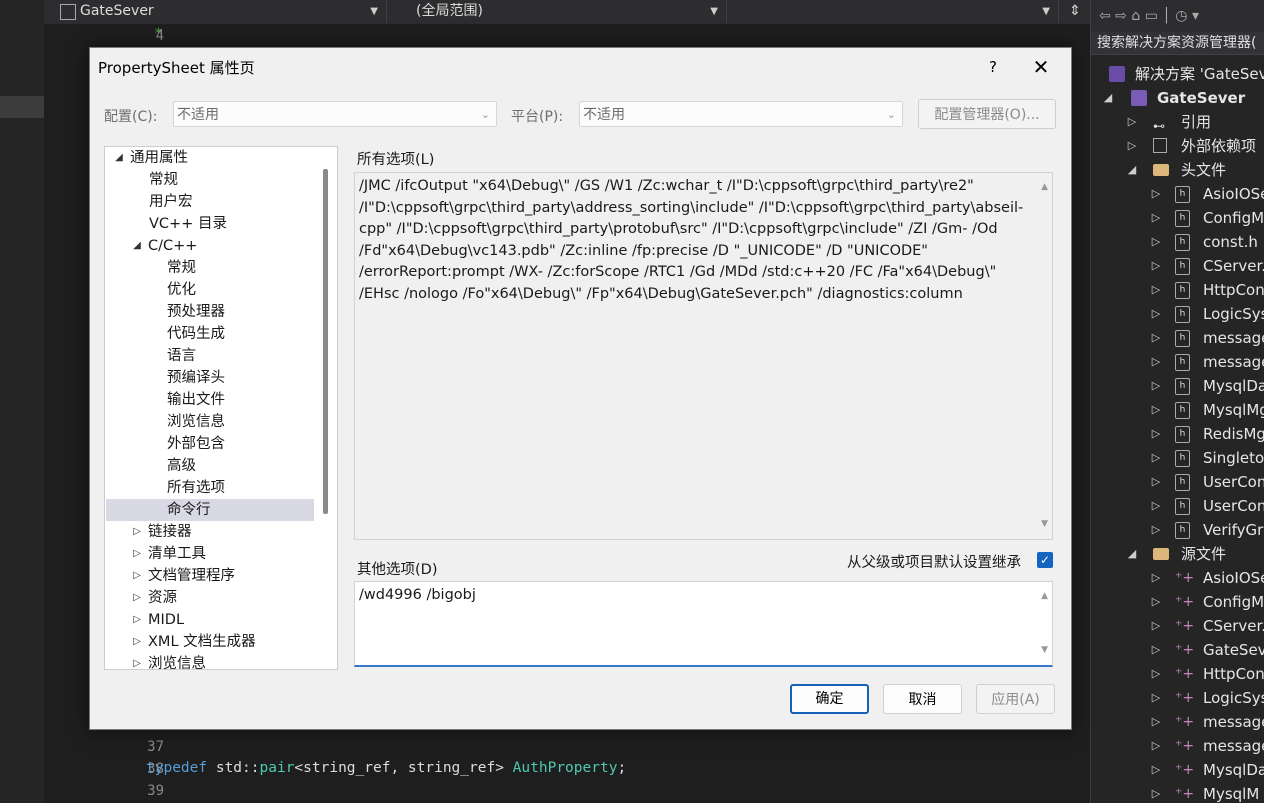  Describe the element at coordinates (993, 67) in the screenshot. I see `help-button: ?` at that location.